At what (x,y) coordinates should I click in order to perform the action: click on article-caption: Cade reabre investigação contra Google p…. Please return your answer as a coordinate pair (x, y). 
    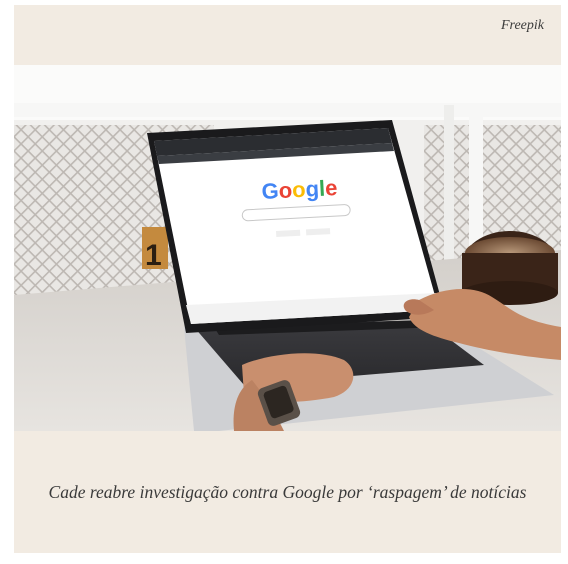
    Looking at the image, I should click on (287, 492).